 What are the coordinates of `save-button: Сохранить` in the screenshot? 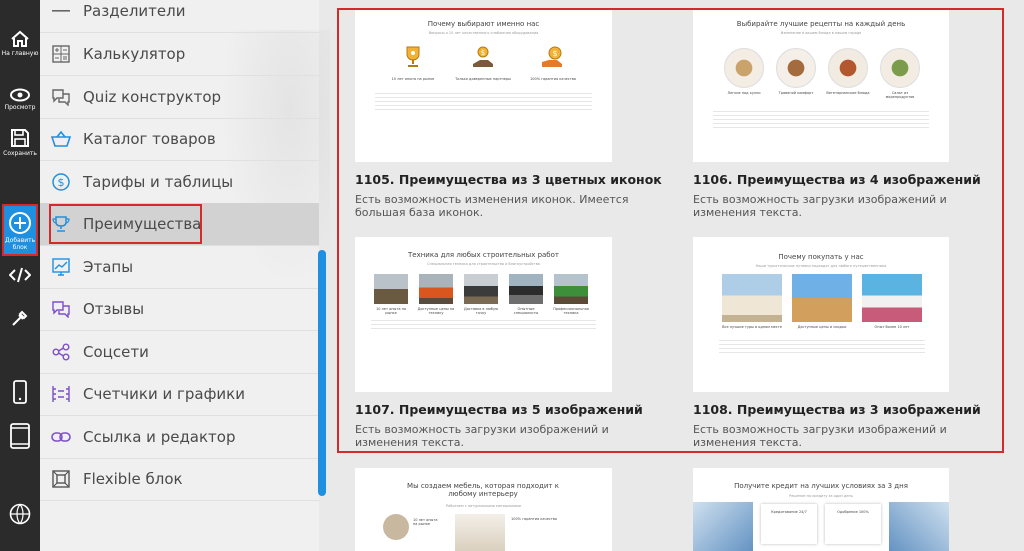 It's located at (20, 142).